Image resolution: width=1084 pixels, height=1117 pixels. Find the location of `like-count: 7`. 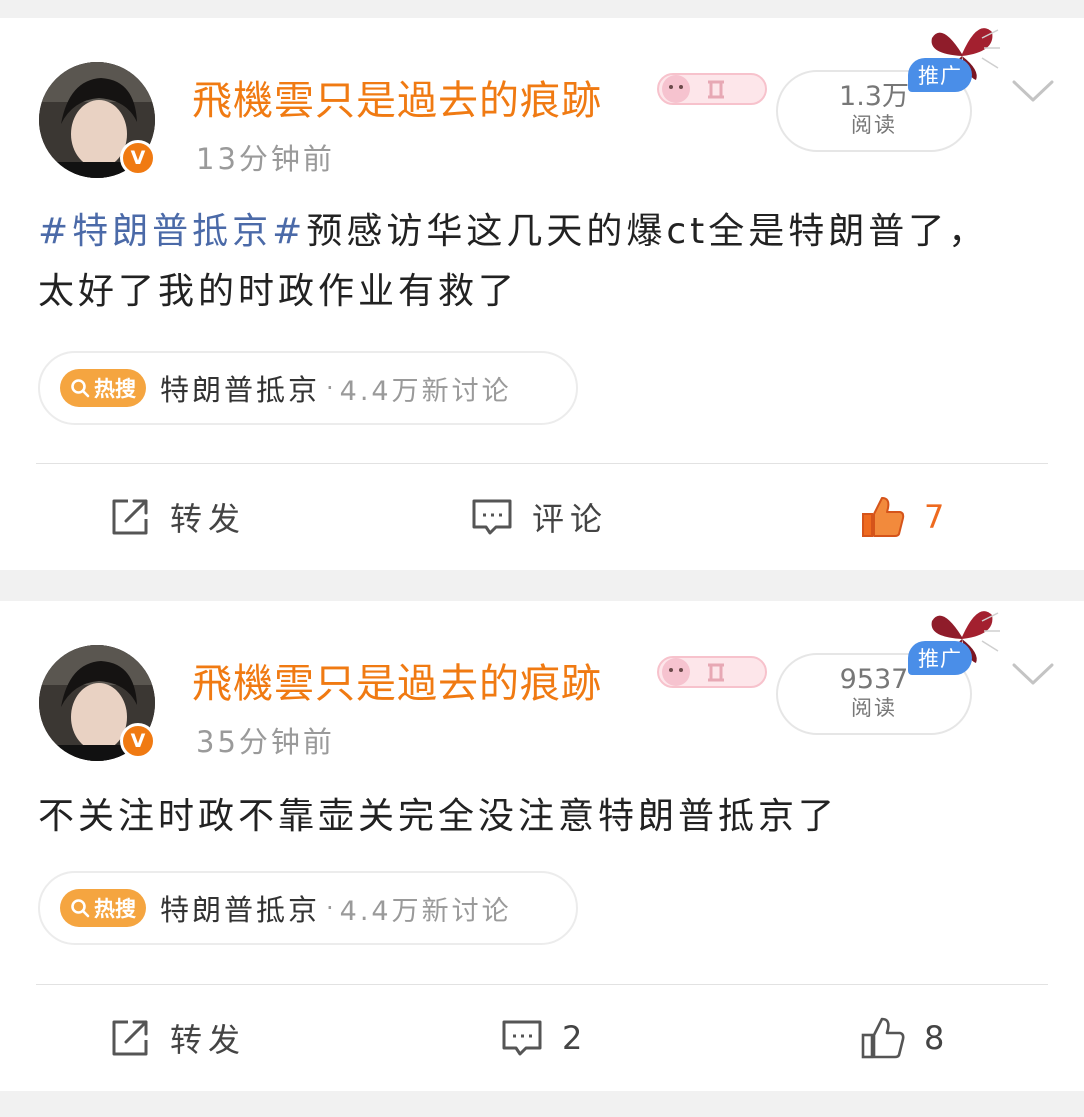

like-count: 7 is located at coordinates (937, 517).